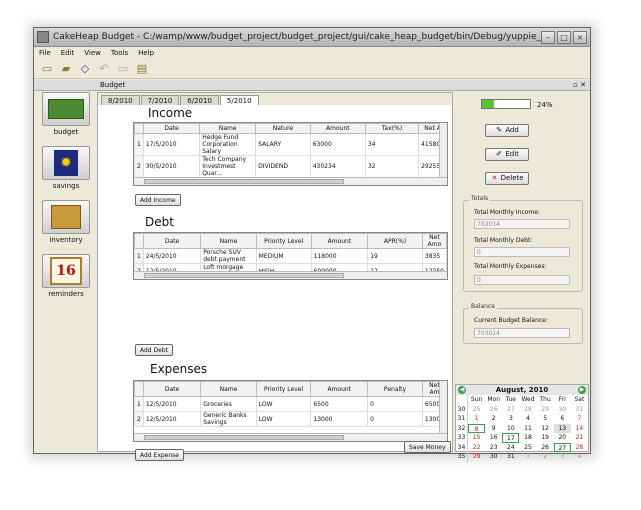 The height and width of the screenshot is (510, 641). Describe the element at coordinates (66, 114) in the screenshot. I see `sidebar-item-budget: budget` at that location.